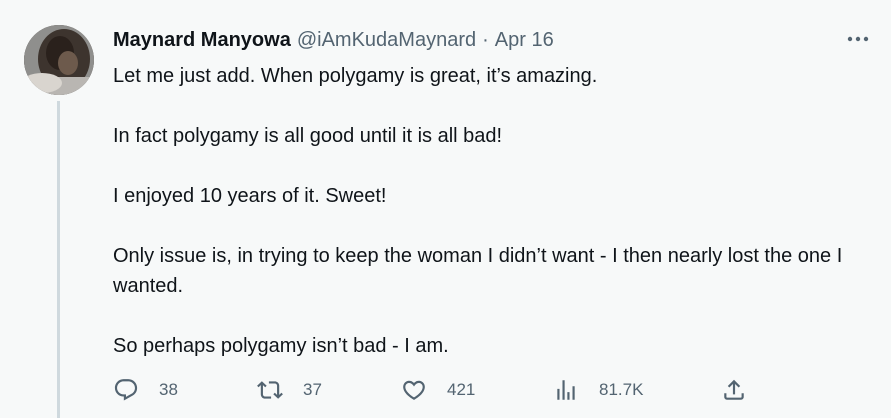 This screenshot has height=418, width=891. Describe the element at coordinates (202, 40) in the screenshot. I see `author-name: Maynard Manyowa` at that location.